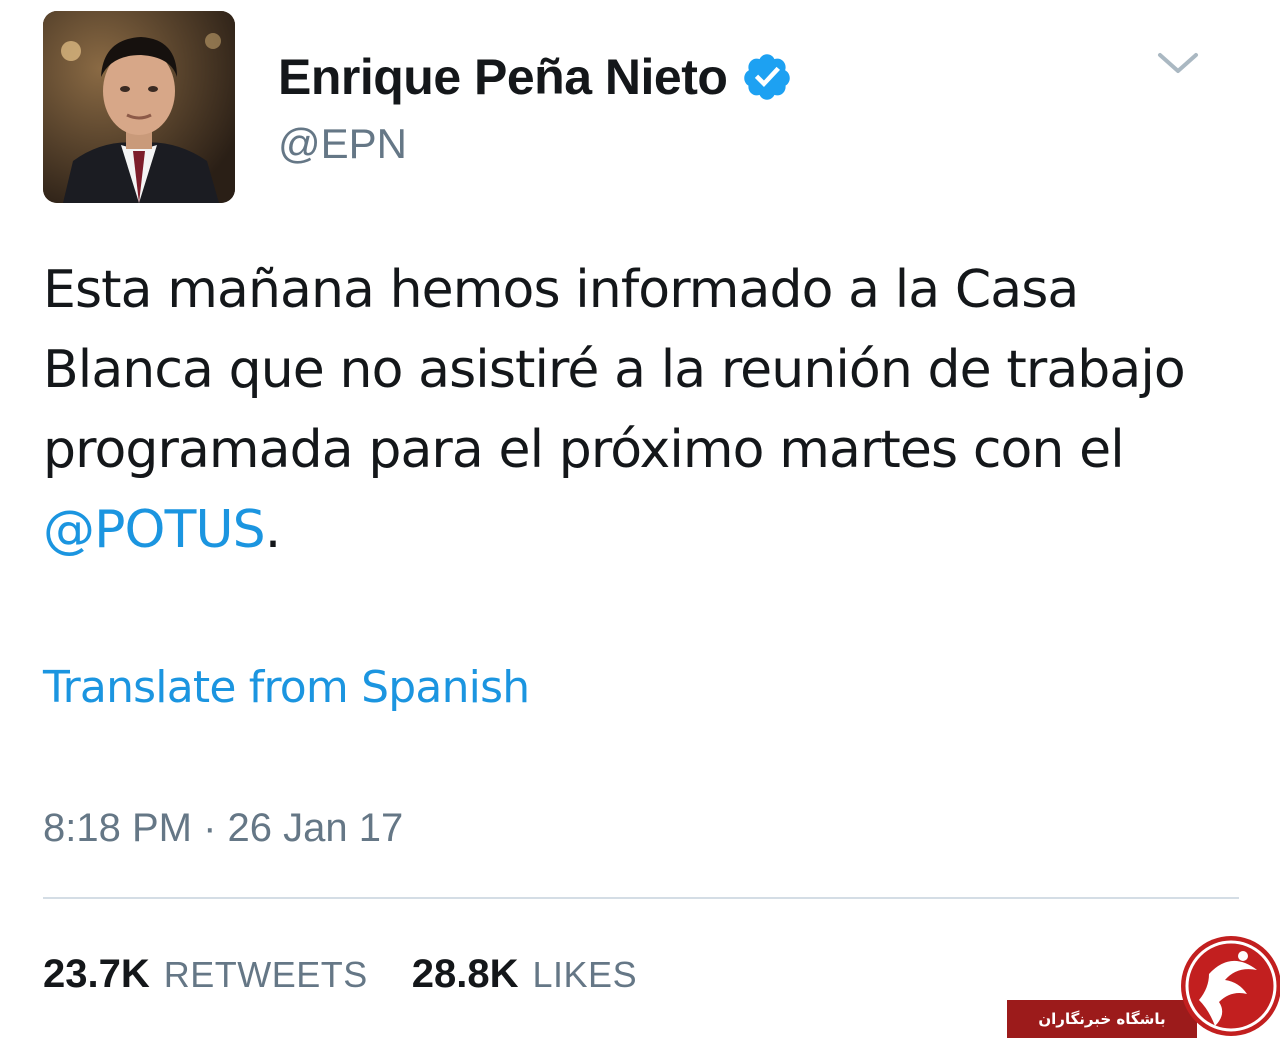 This screenshot has width=1280, height=1039. Describe the element at coordinates (1178, 63) in the screenshot. I see `chevron-down-icon` at that location.